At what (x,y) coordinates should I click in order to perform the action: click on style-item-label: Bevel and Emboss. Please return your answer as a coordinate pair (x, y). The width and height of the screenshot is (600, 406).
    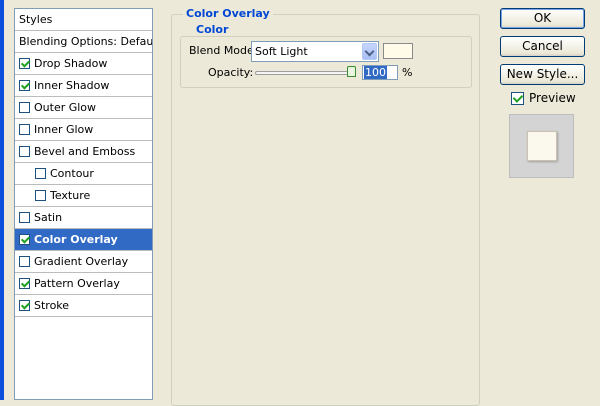
    Looking at the image, I should click on (85, 151).